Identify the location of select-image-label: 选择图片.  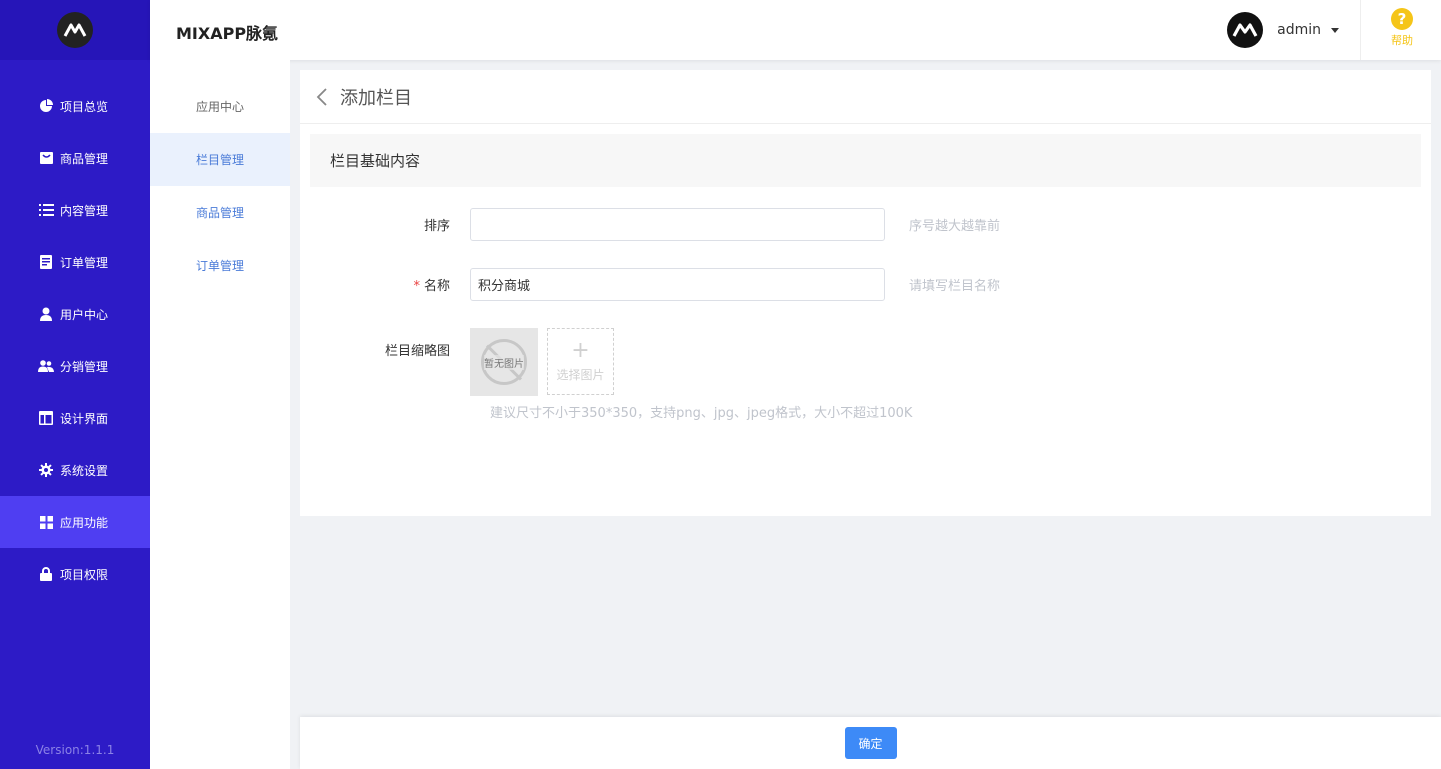
(580, 375).